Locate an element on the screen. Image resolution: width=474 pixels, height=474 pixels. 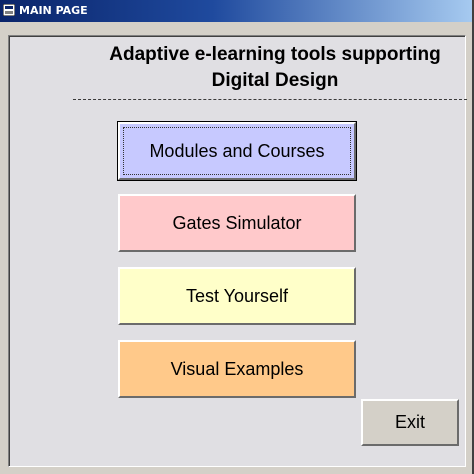
visual-examples-label: Visual Examples is located at coordinates (237, 368).